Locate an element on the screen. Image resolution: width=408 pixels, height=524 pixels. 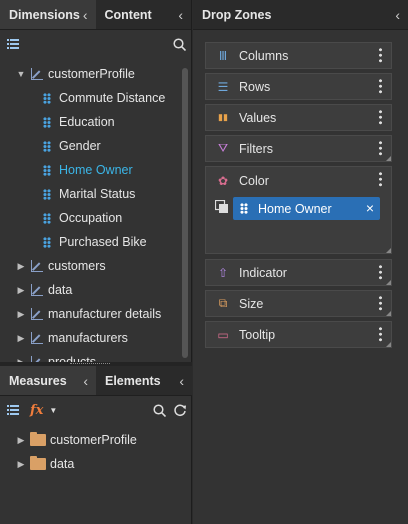
drop-zone-tooltip: ▭ Tooltip is located at coordinates (298, 334).